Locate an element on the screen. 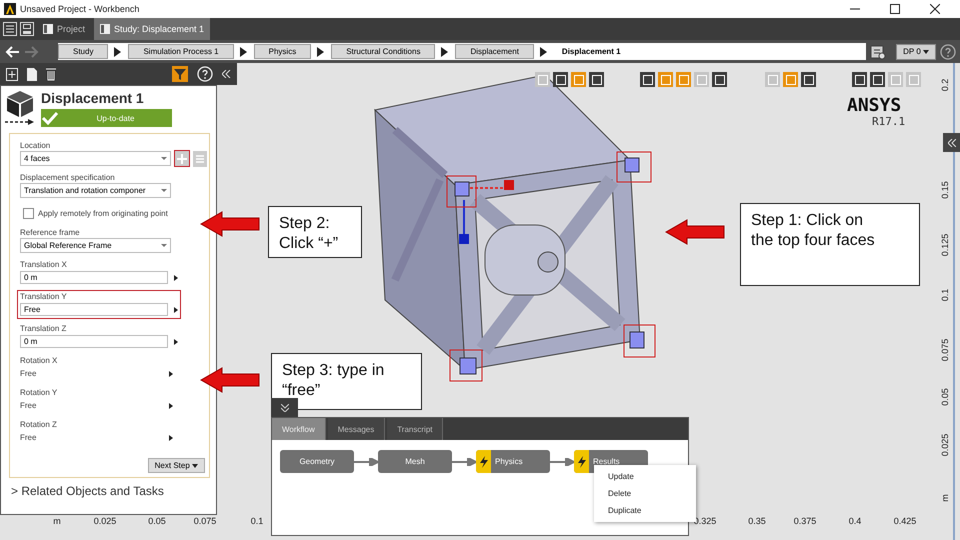 Image resolution: width=960 pixels, height=540 pixels. dropdown: 4 faces is located at coordinates (95, 158).